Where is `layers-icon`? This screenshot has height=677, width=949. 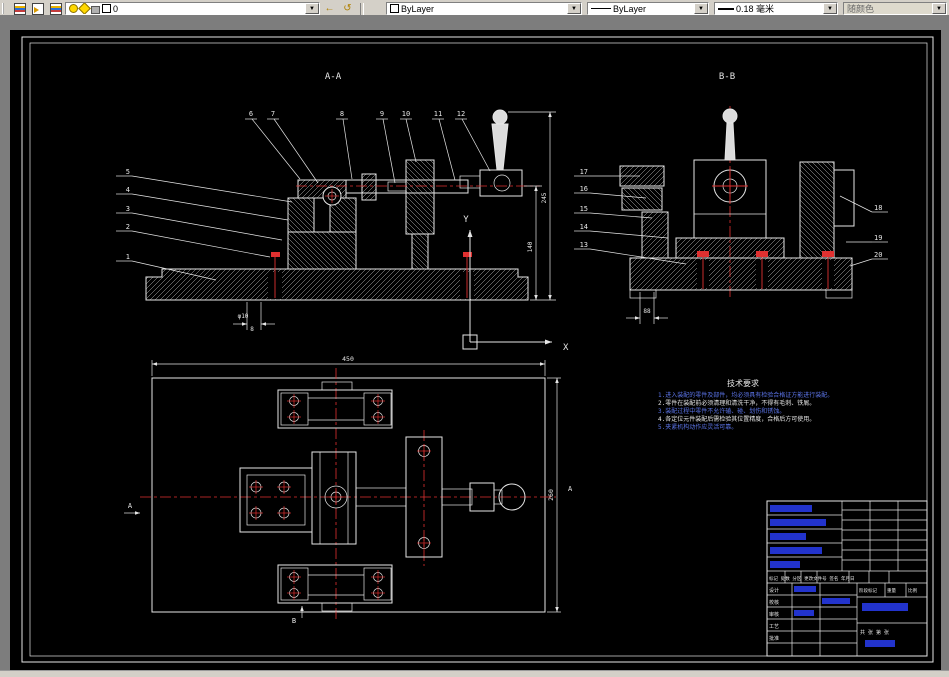 layers-icon is located at coordinates (19, 8).